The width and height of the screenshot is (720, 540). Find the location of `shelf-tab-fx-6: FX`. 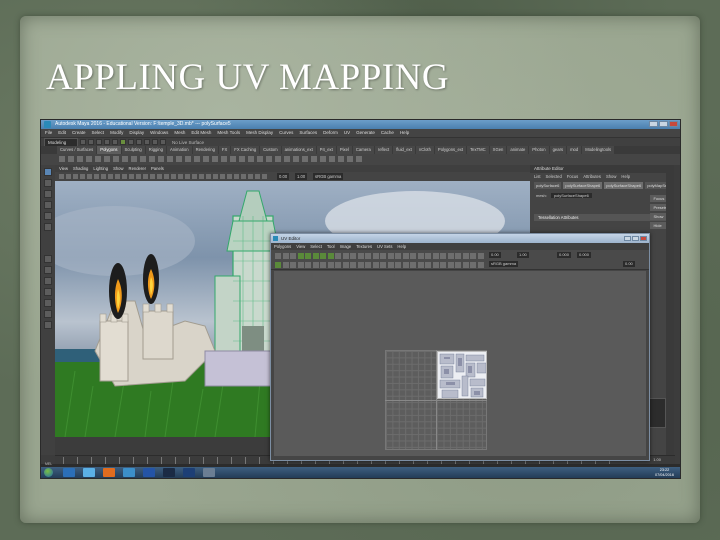

shelf-tab-fx-6: FX is located at coordinates (224, 150).